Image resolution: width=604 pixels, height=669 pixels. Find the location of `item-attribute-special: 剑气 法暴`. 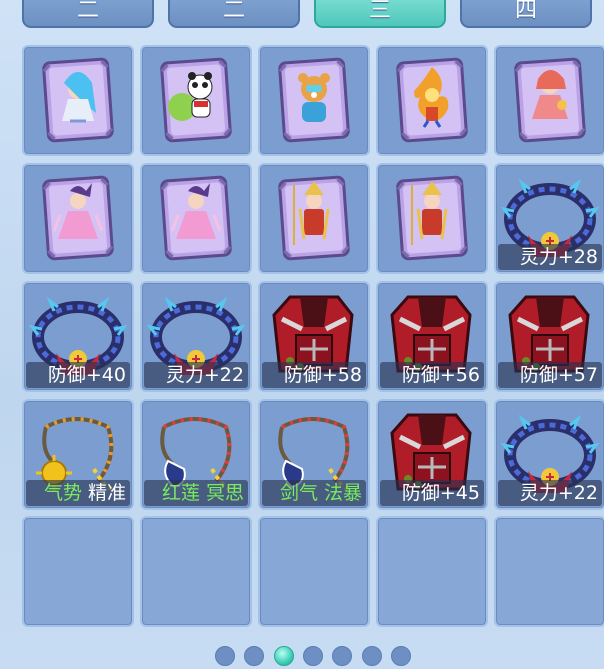

item-attribute-special: 剑气 法暴 is located at coordinates (320, 493).